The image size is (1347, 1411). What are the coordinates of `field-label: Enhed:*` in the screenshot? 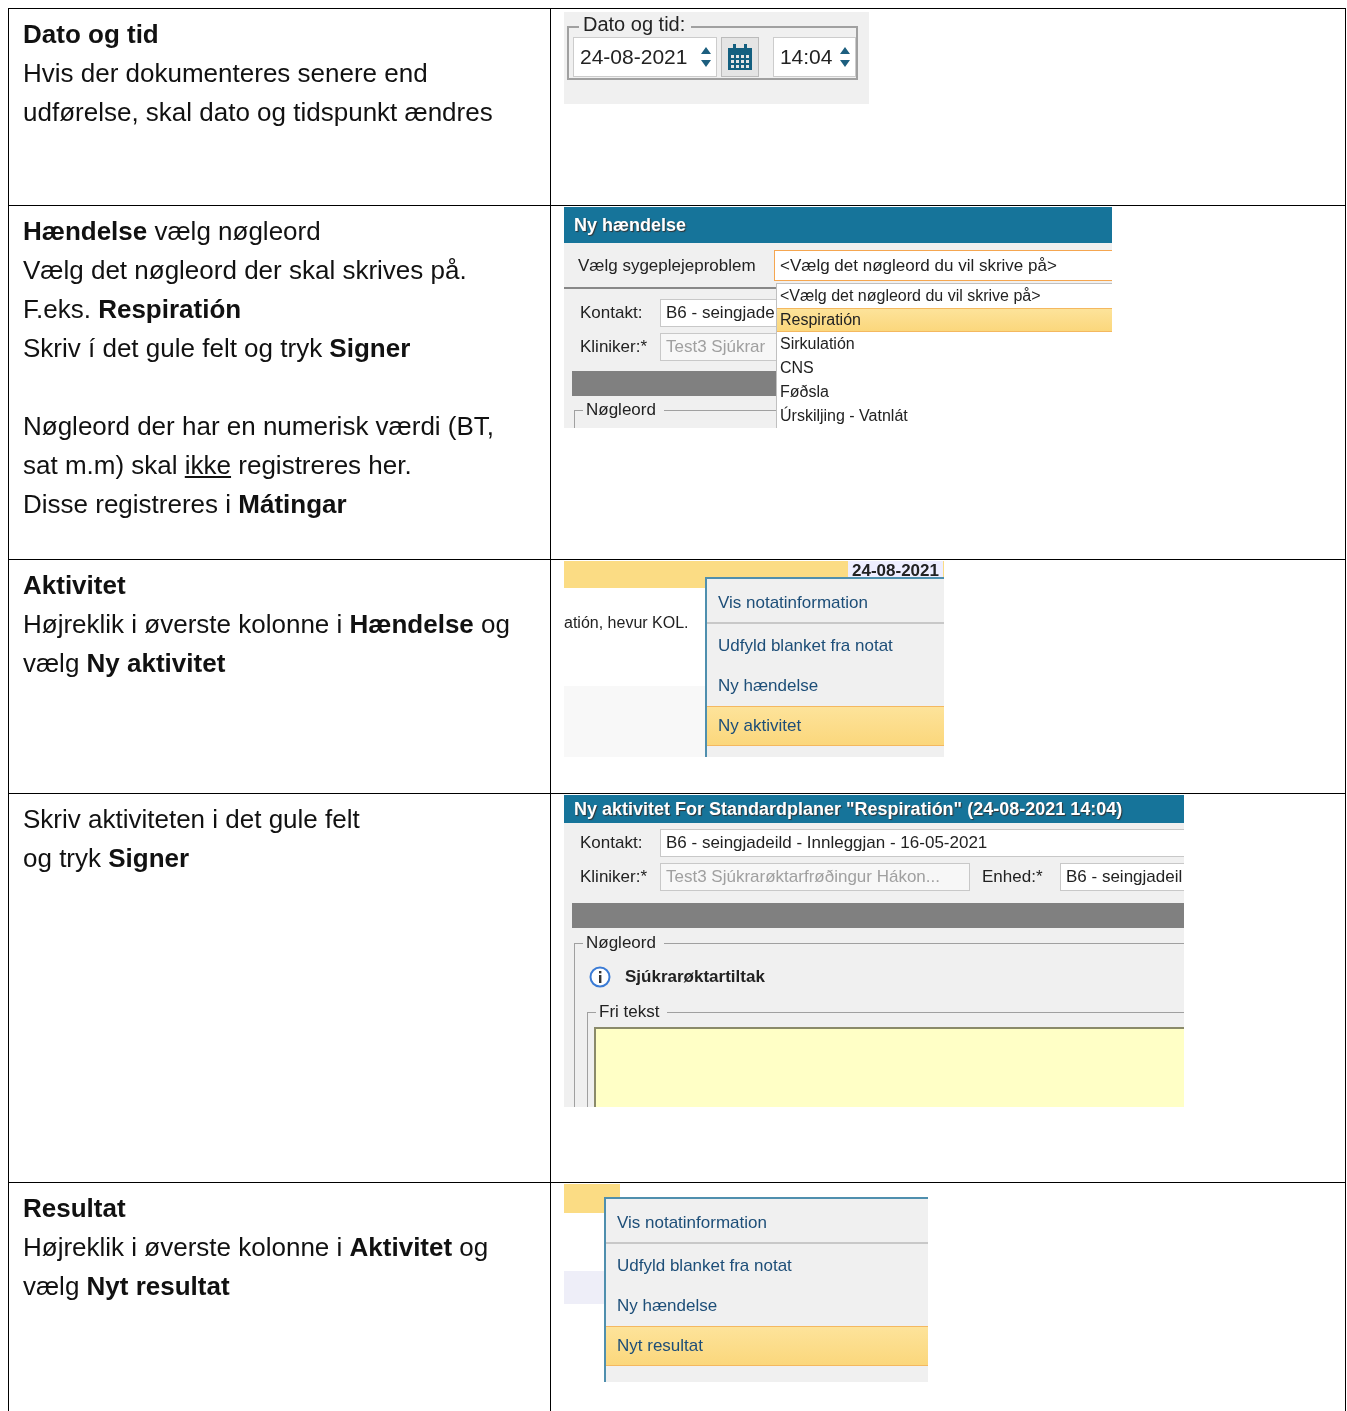 It's located at (1013, 877).